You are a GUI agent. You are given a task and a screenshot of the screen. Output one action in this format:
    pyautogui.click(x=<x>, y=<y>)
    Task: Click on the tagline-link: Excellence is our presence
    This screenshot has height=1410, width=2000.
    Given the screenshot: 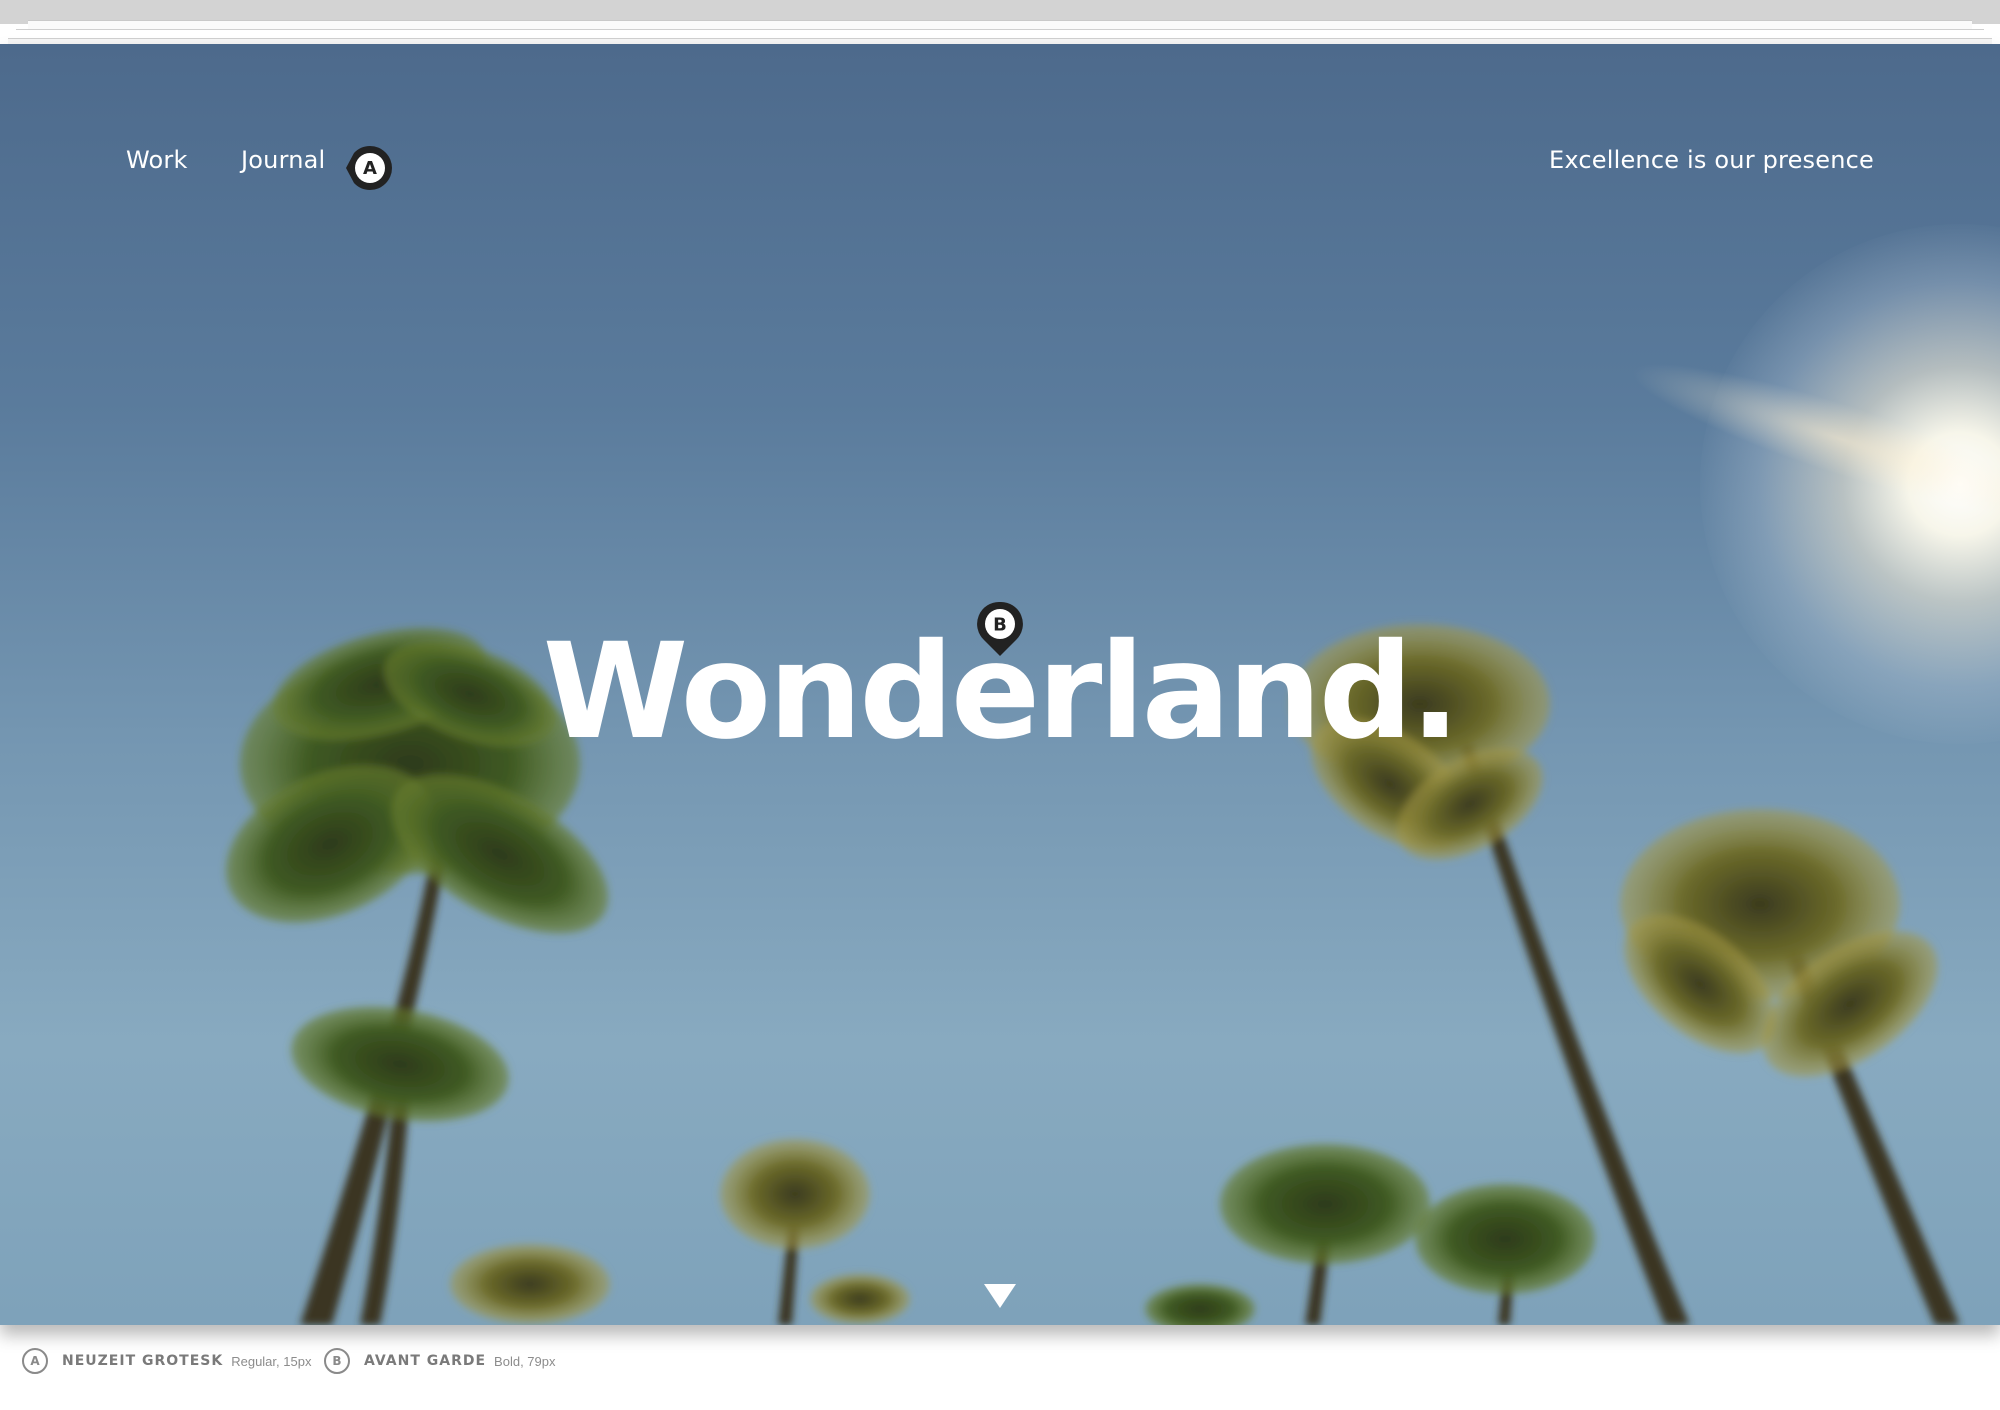 What is the action you would take?
    pyautogui.click(x=1711, y=160)
    